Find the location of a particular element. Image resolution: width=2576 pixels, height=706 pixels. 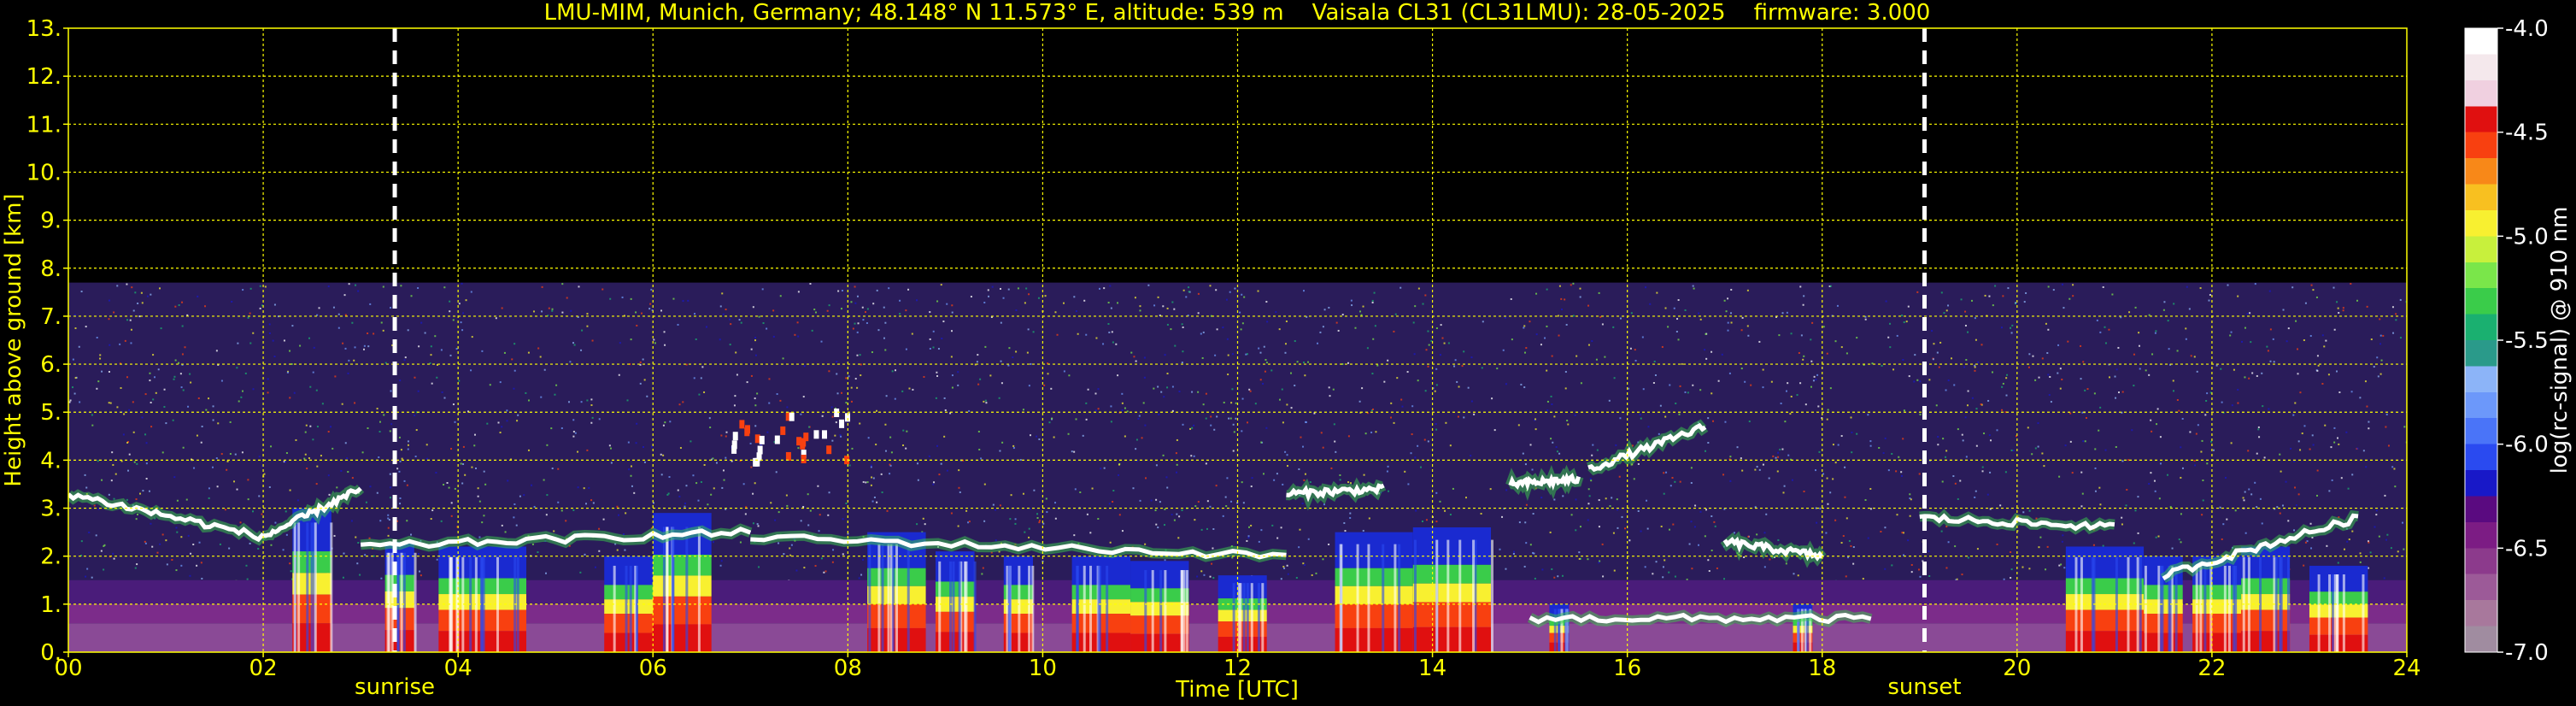

y-tick-label: 4. is located at coordinates (51, 461).